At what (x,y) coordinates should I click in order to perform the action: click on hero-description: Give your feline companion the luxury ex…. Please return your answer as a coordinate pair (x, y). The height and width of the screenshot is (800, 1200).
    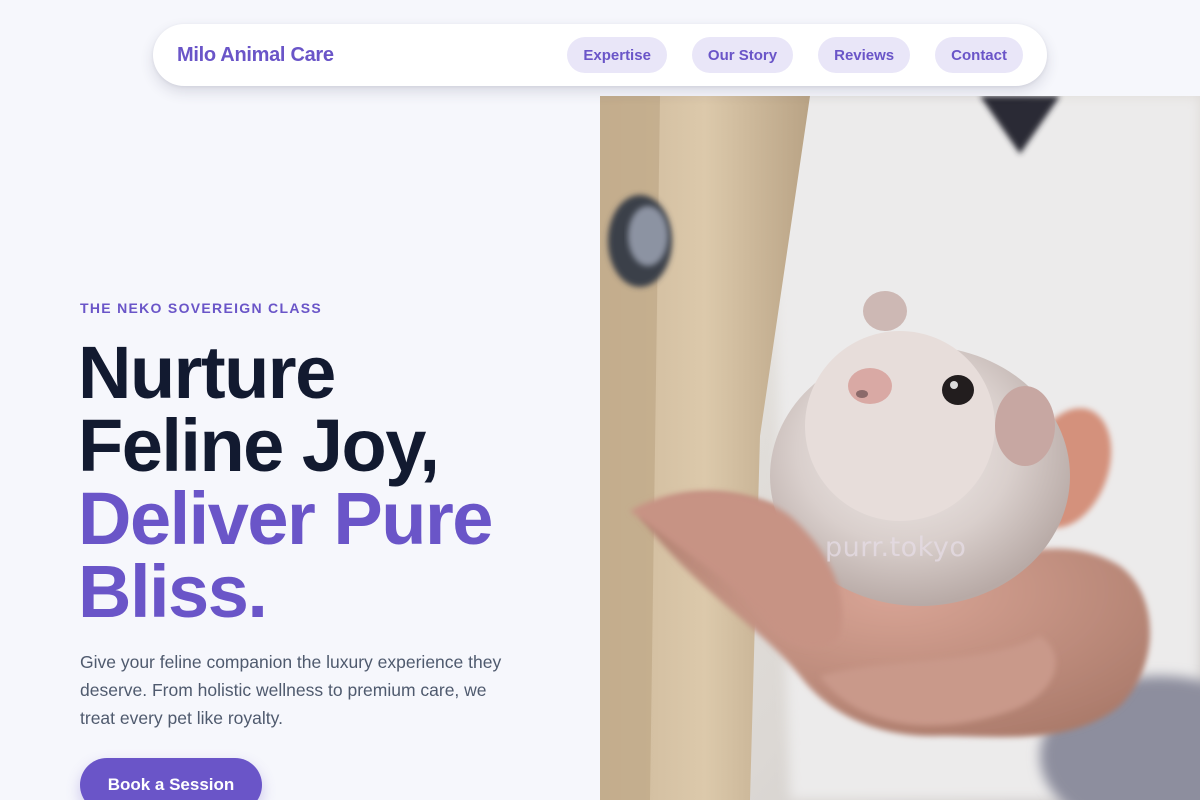
    Looking at the image, I should click on (291, 690).